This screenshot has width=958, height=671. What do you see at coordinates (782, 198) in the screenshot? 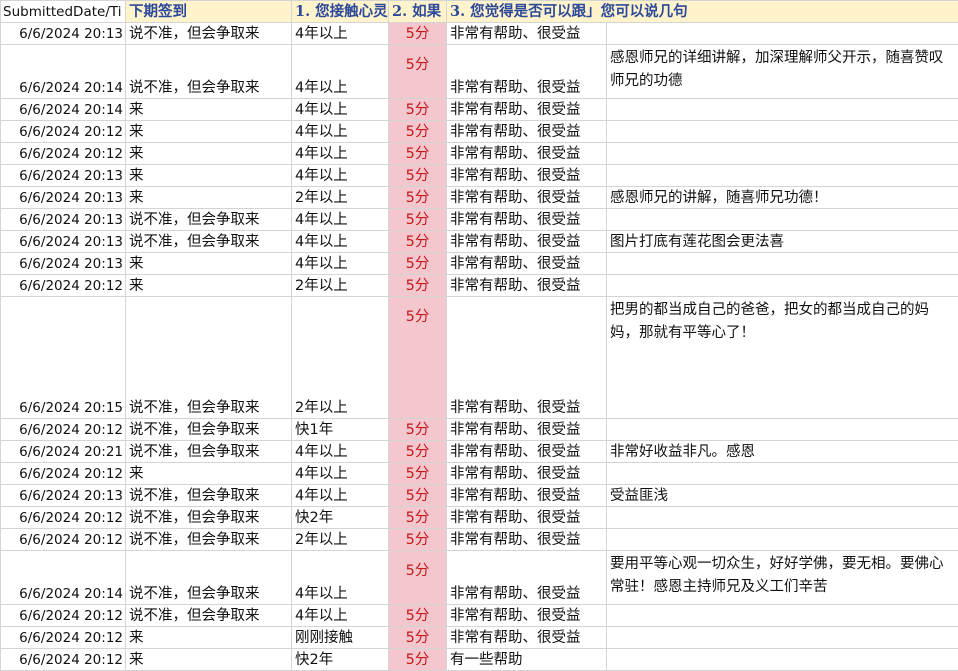
I see `comment-cell: 感恩师兄的讲解，随喜师兄功德！` at bounding box center [782, 198].